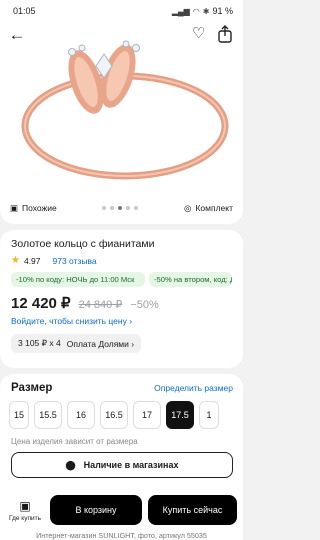  Describe the element at coordinates (190, 279) in the screenshot. I see `promo-badge: -50% на втором, код: ДВА` at that location.